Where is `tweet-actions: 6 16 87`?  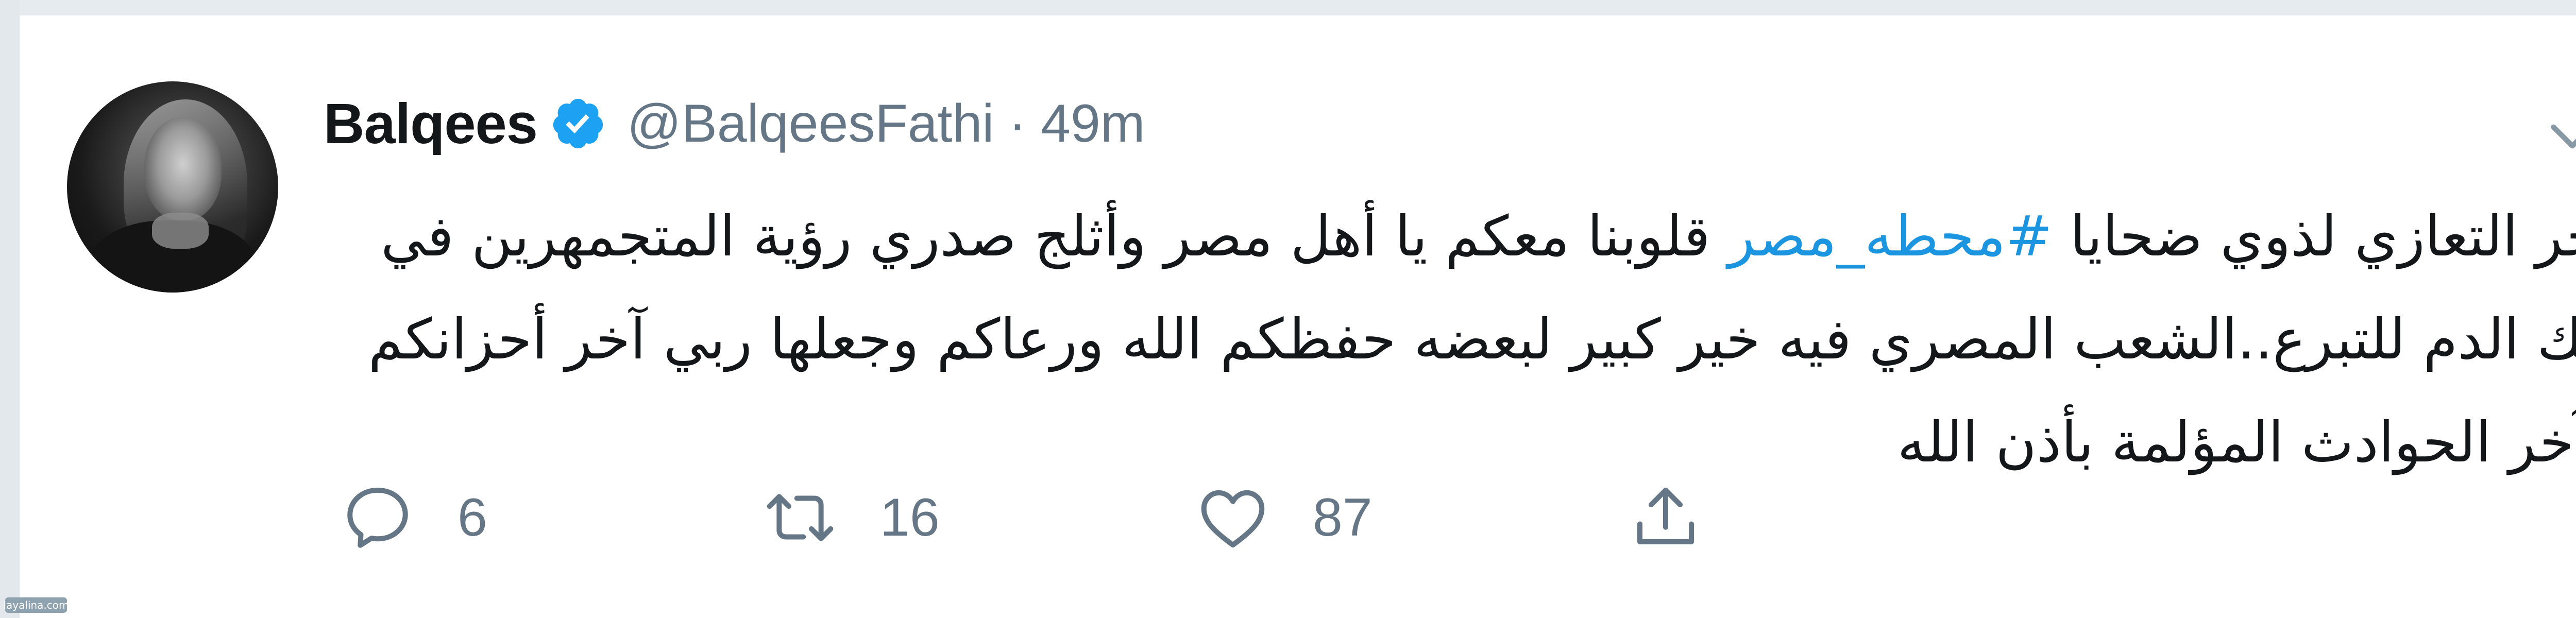
tweet-actions: 6 16 87 is located at coordinates (1112, 517).